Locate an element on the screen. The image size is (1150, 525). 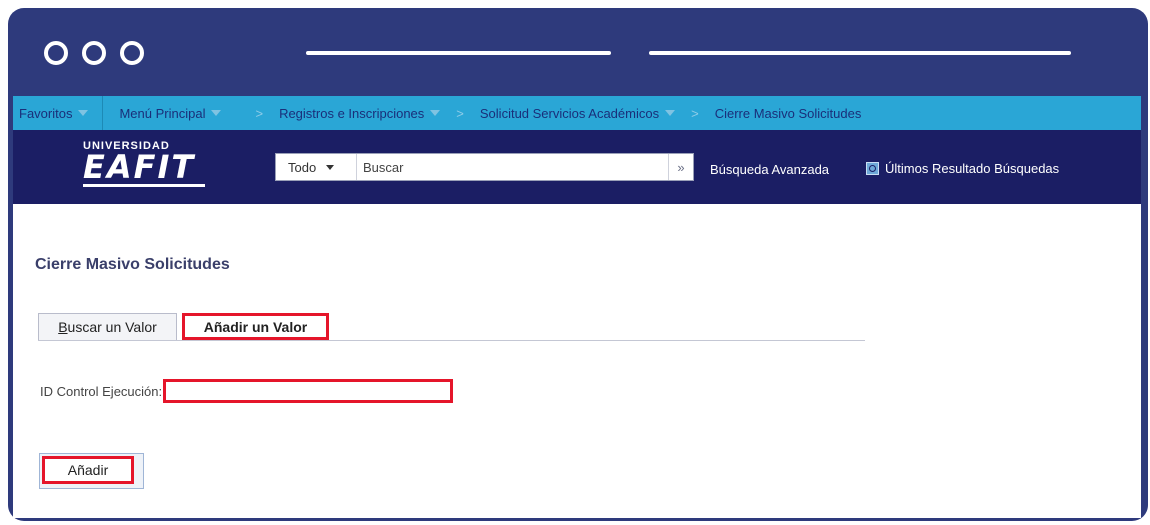
search-input is located at coordinates (512, 167).